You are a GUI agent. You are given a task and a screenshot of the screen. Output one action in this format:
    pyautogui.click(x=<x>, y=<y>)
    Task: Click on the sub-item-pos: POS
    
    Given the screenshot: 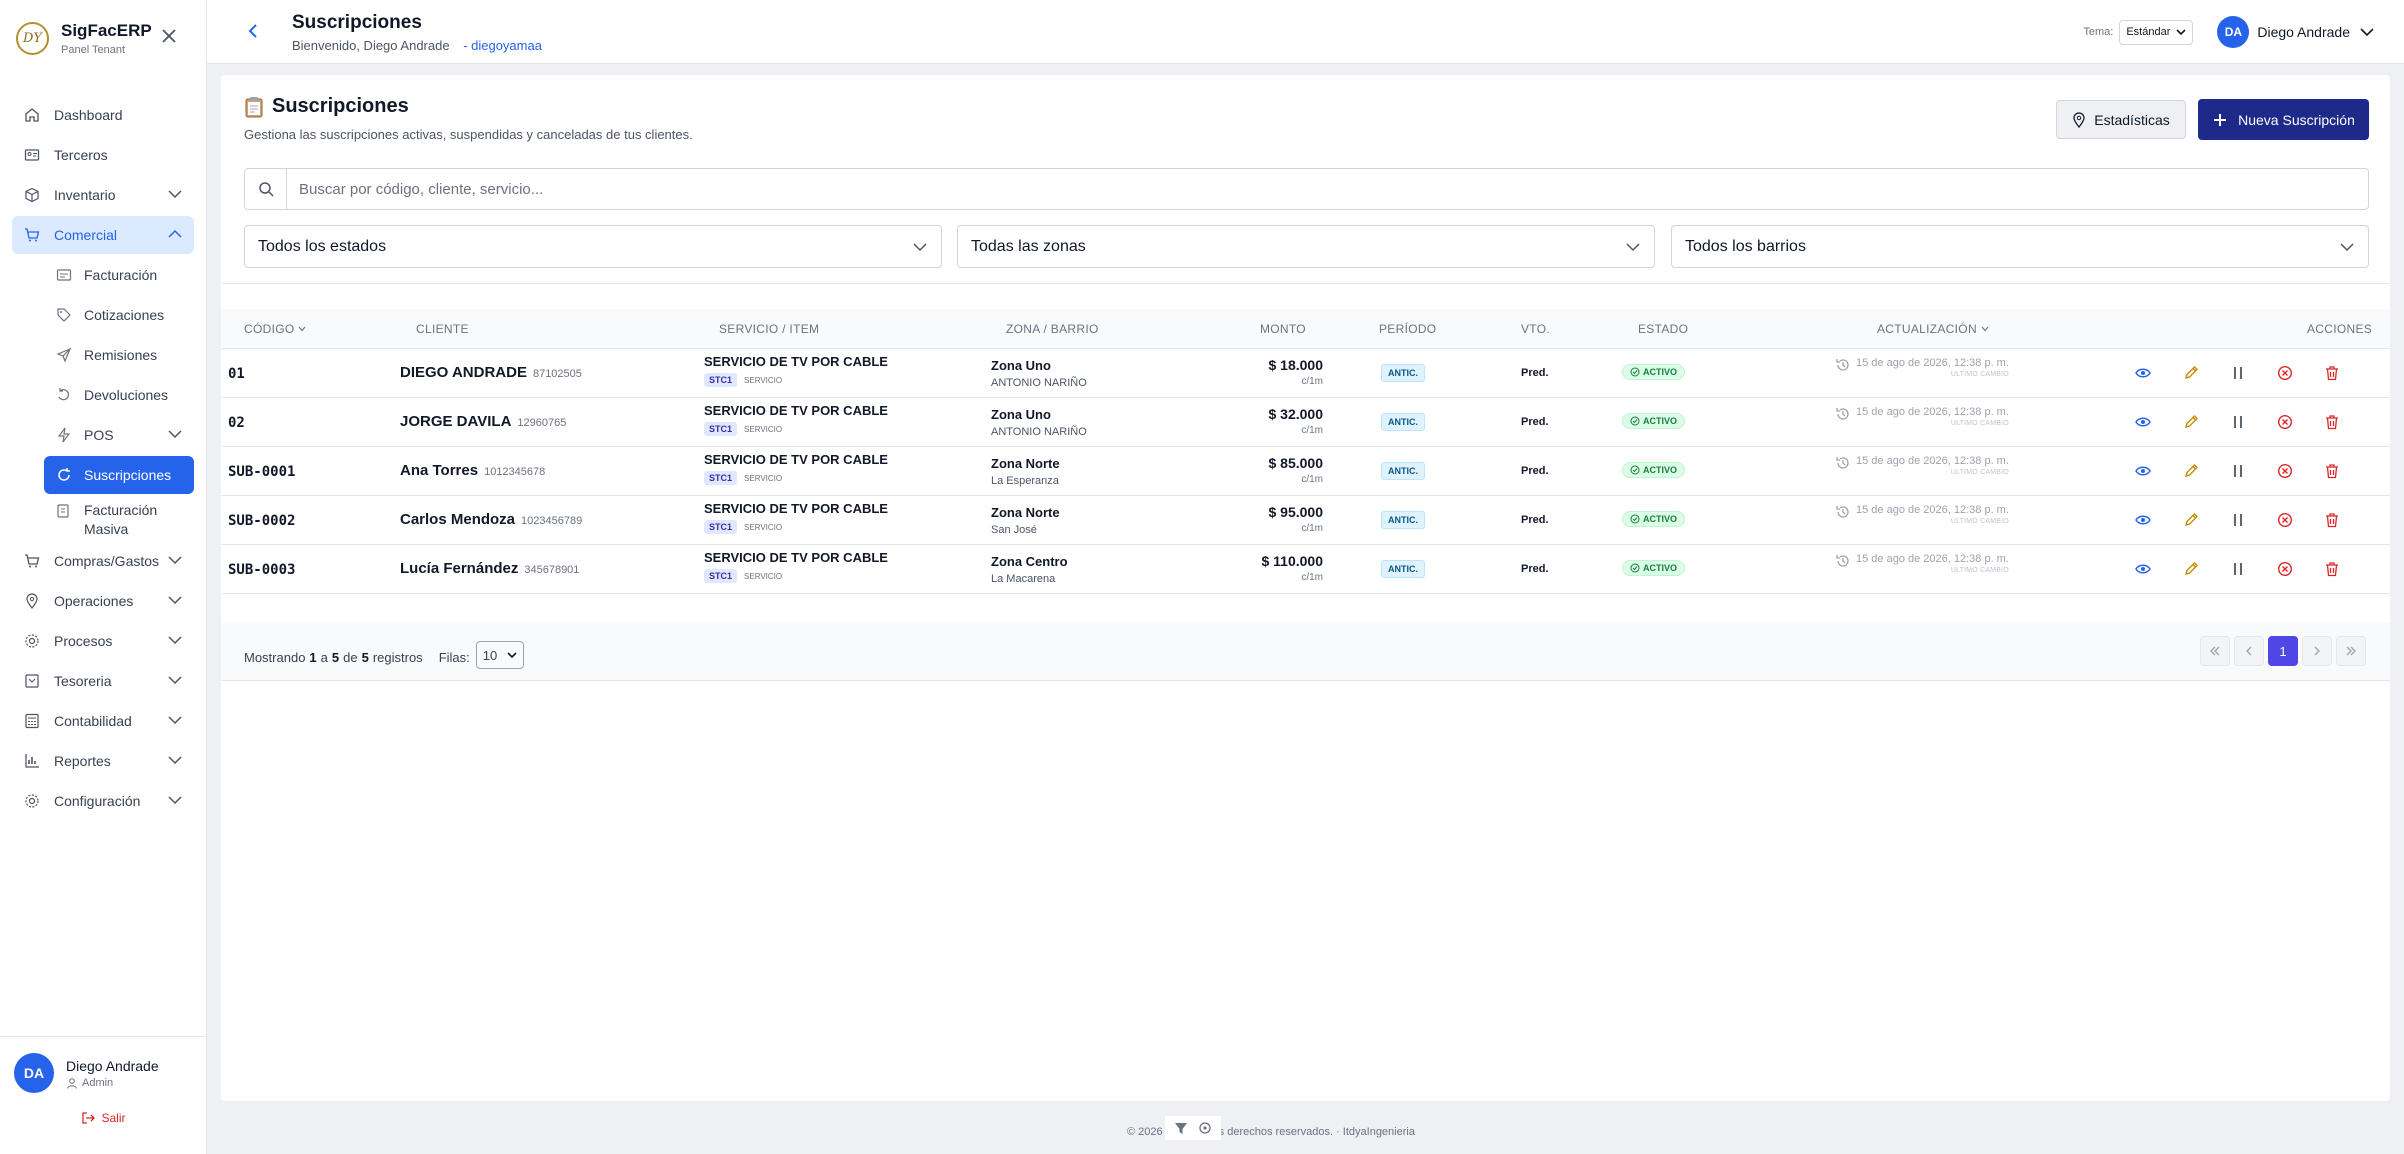 What is the action you would take?
    pyautogui.click(x=119, y=435)
    